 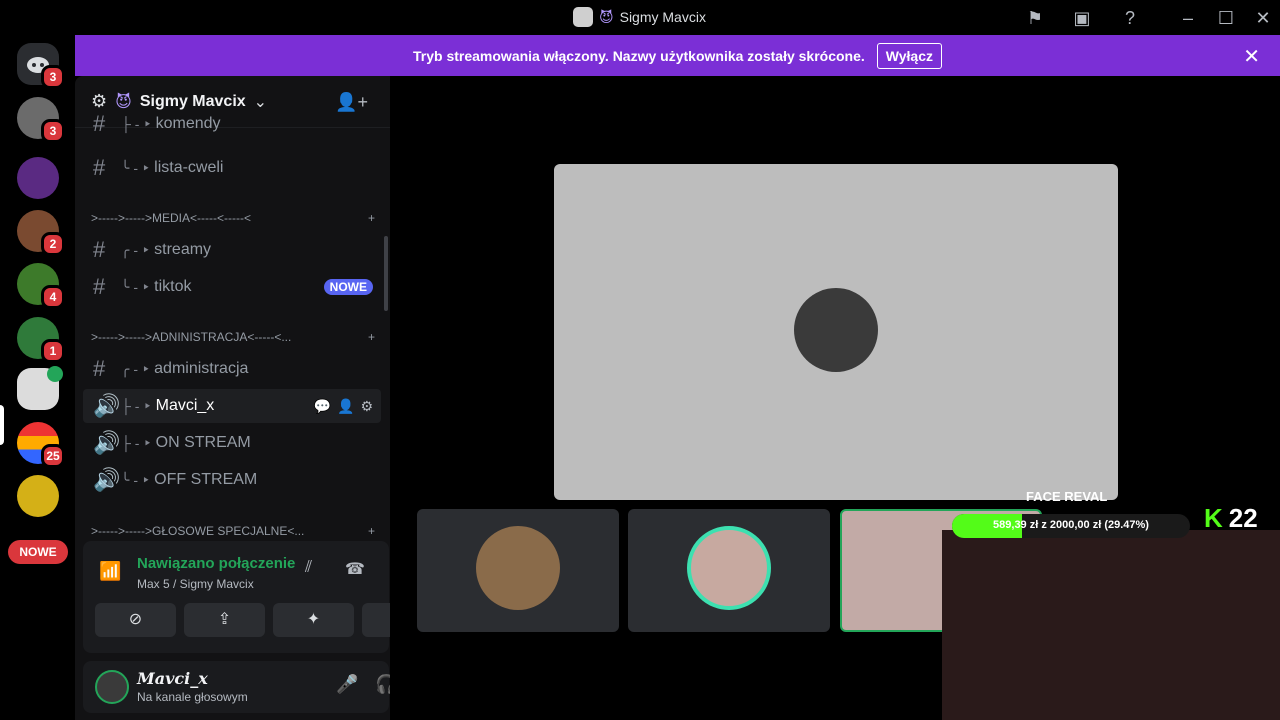 What do you see at coordinates (322, 406) in the screenshot?
I see `chat-icon: 💬` at bounding box center [322, 406].